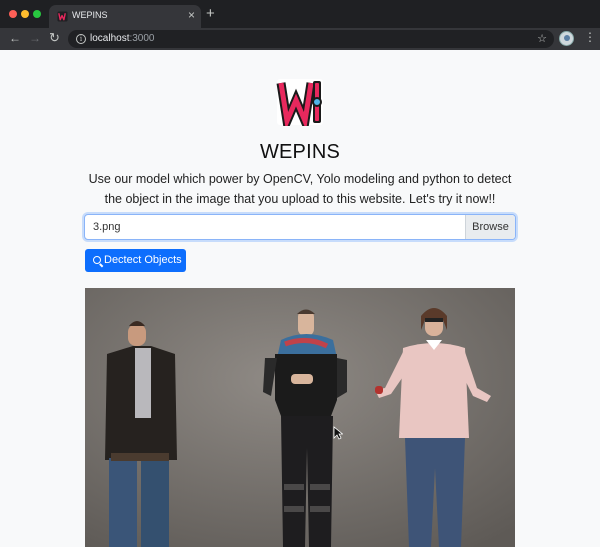 This screenshot has width=600, height=547. What do you see at coordinates (107, 227) in the screenshot?
I see `file-name-value: 3.png` at bounding box center [107, 227].